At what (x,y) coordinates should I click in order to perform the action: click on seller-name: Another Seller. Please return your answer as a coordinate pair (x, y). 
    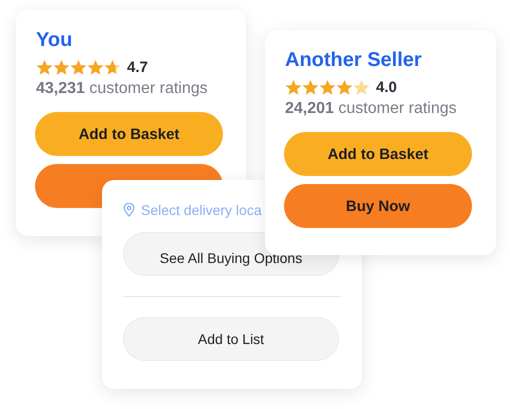
    Looking at the image, I should click on (354, 60).